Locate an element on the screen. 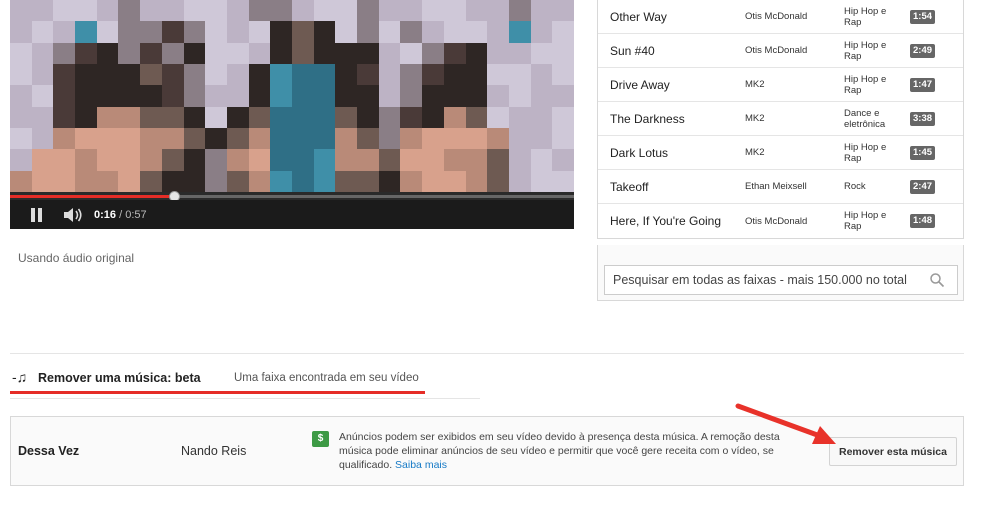 Image resolution: width=984 pixels, height=505 pixels. progress-fill is located at coordinates (92, 196).